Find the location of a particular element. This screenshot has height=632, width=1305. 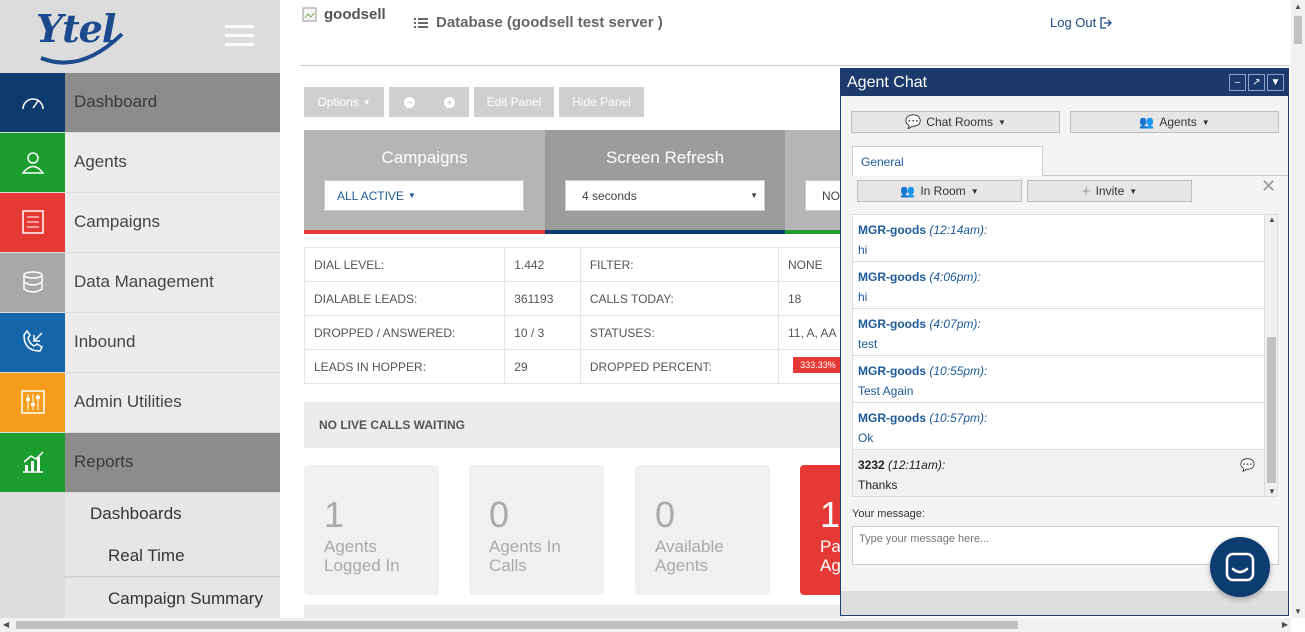

campaigns-panel-title: Campaigns is located at coordinates (424, 157).